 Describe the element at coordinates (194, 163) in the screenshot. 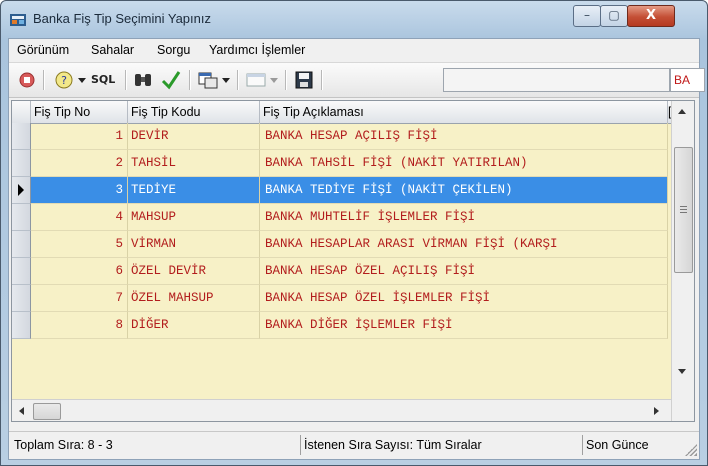

I see `cell-fis-tip-kodu: TAHSİL` at that location.